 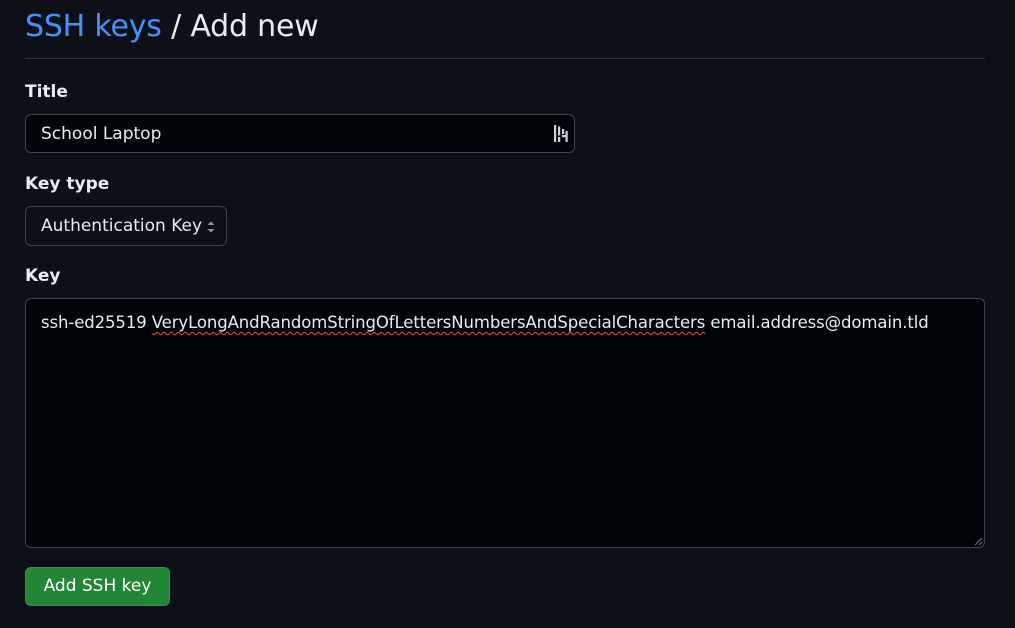 What do you see at coordinates (505, 27) in the screenshot?
I see `breadcrumb: SSH keys / Add new` at bounding box center [505, 27].